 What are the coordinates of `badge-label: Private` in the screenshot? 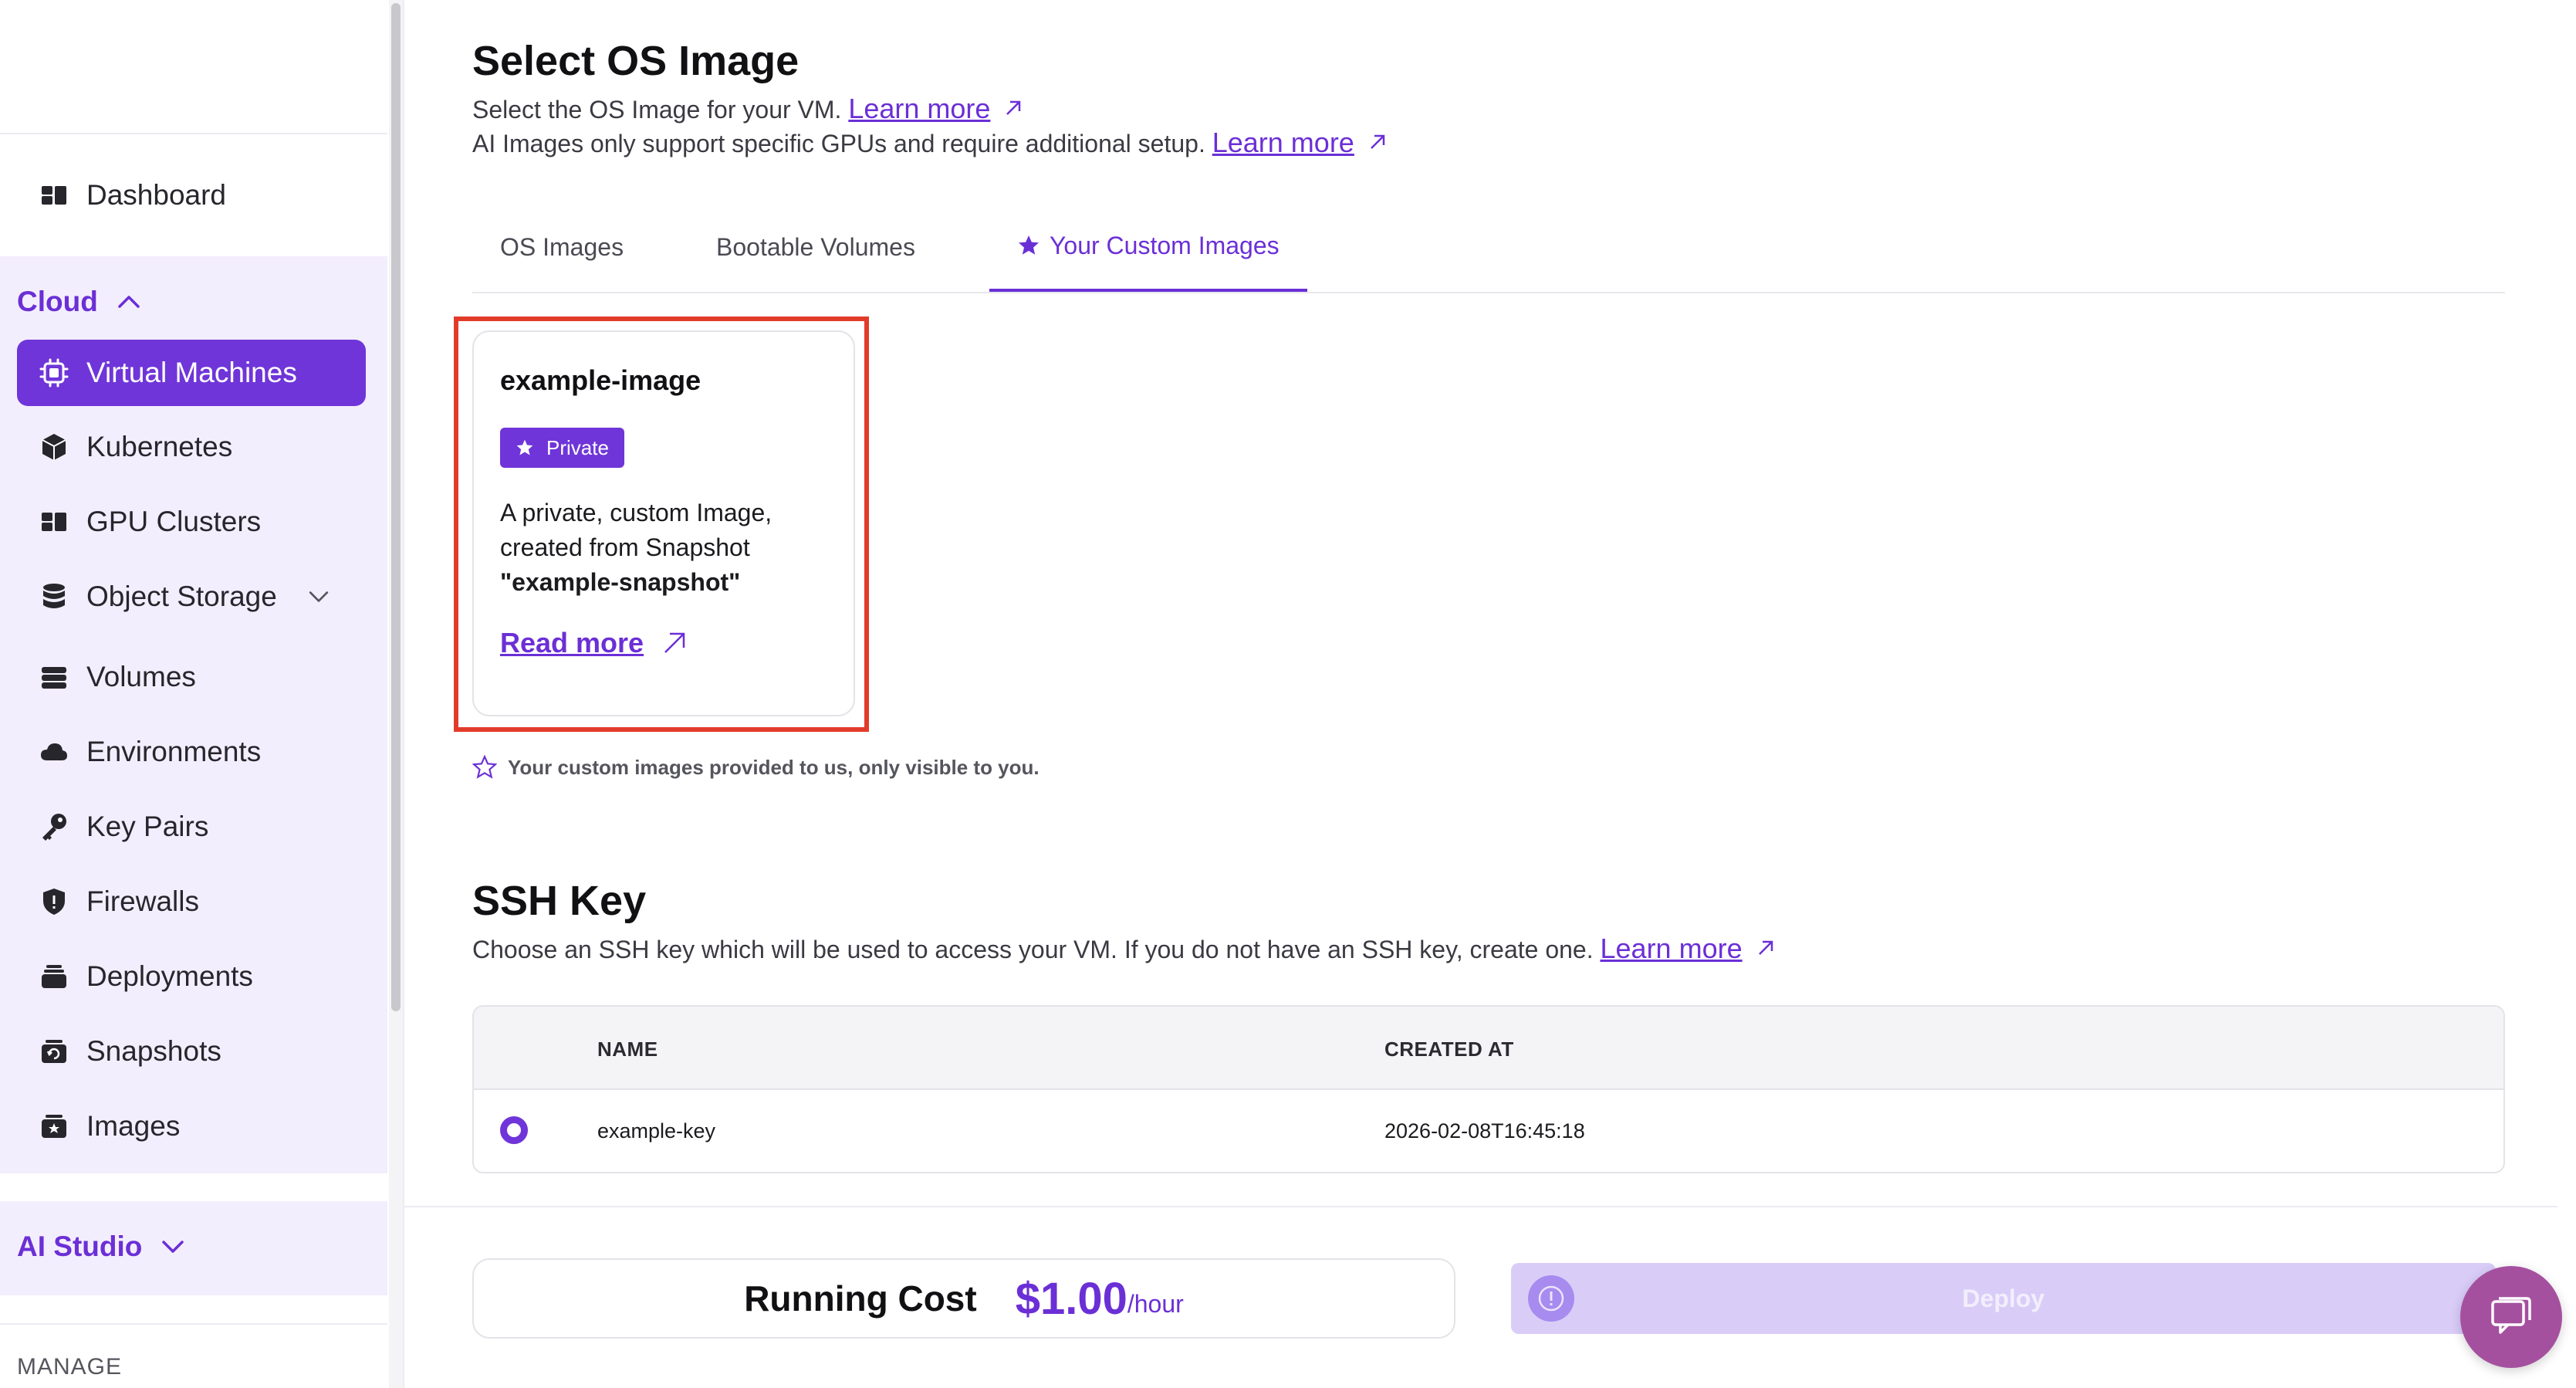 It's located at (577, 447).